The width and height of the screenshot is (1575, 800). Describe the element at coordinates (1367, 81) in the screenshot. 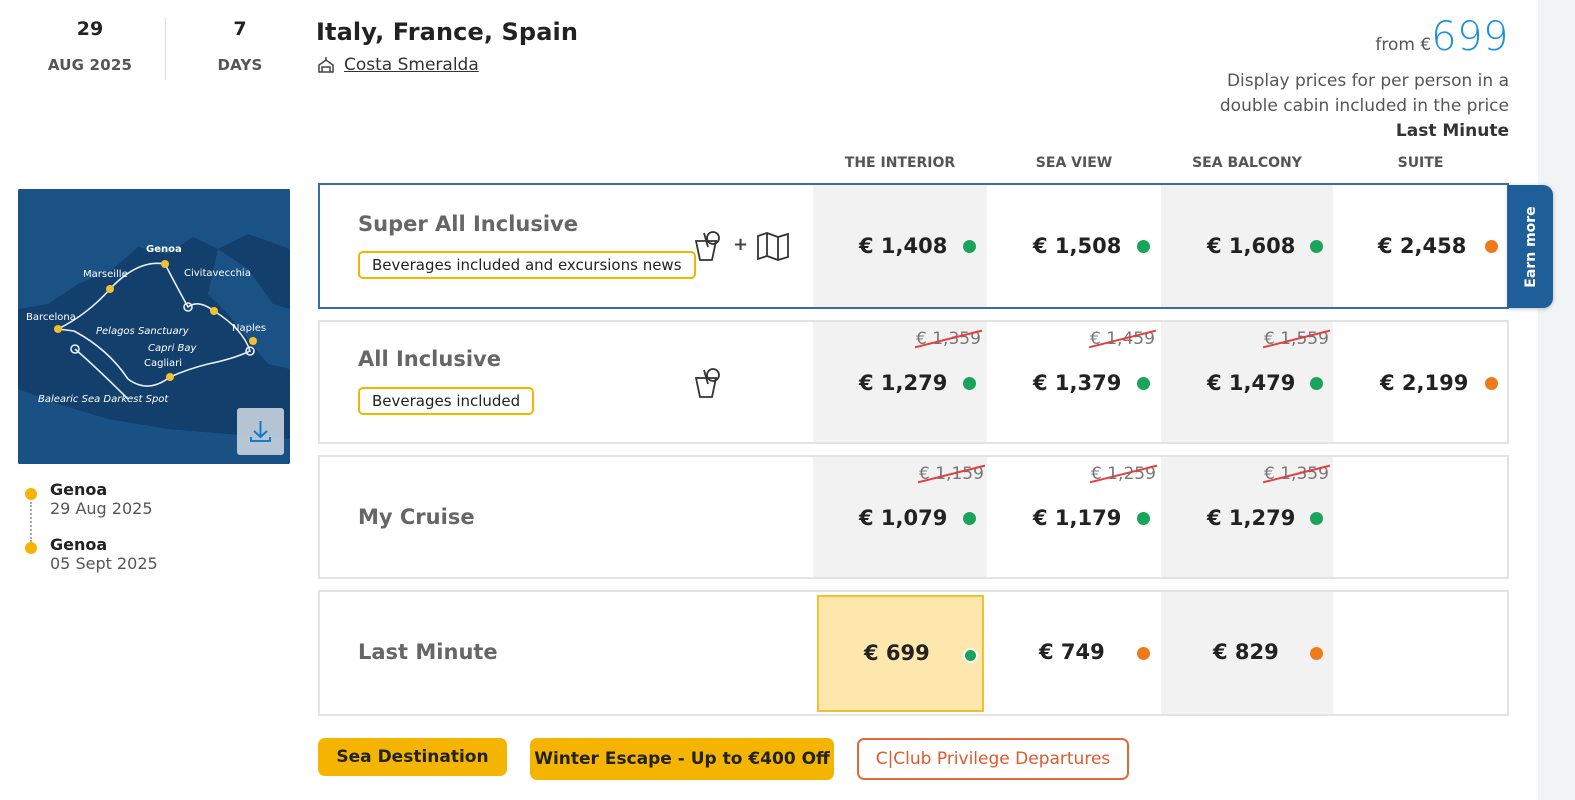

I see `price-note-line1: Display prices for per person in a` at that location.